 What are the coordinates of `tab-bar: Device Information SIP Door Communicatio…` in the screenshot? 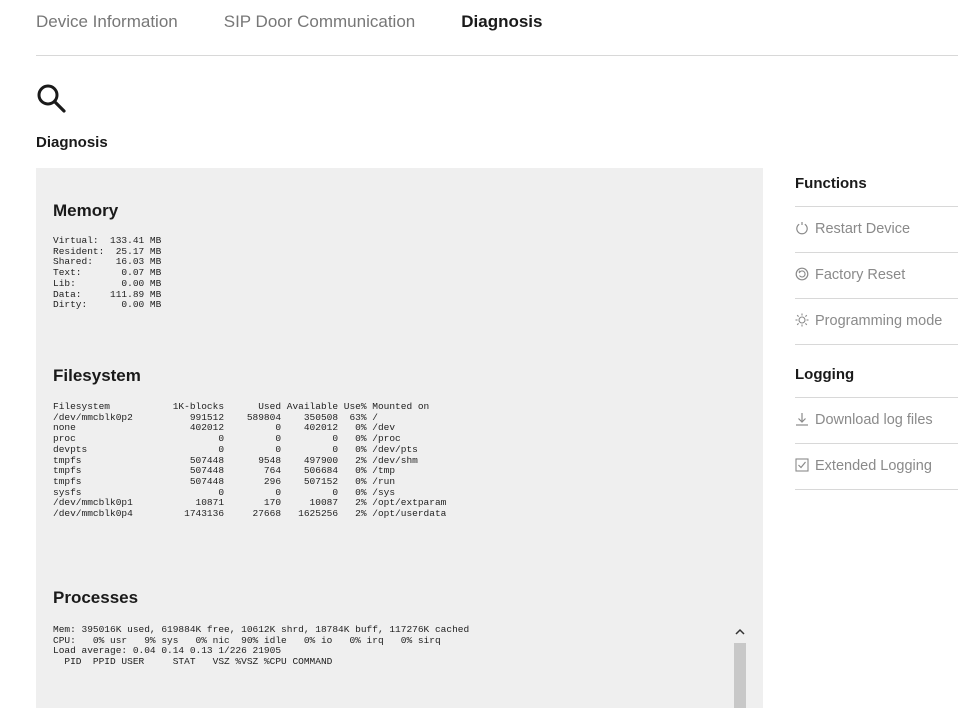 It's located at (312, 22).